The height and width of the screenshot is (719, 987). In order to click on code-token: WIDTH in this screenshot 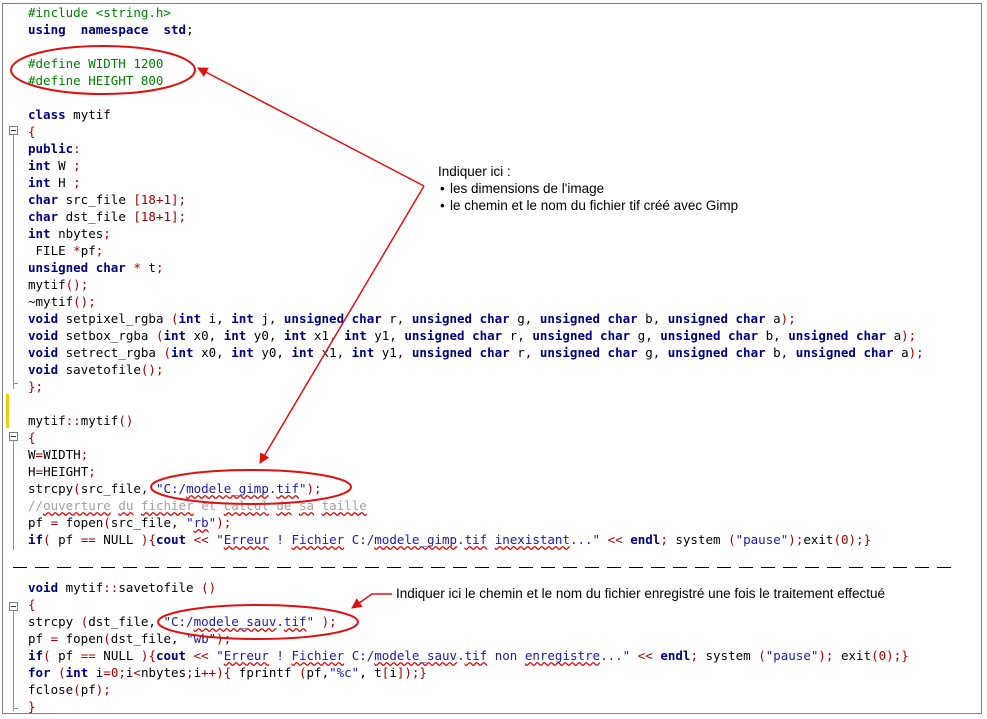, I will do `click(62, 454)`.